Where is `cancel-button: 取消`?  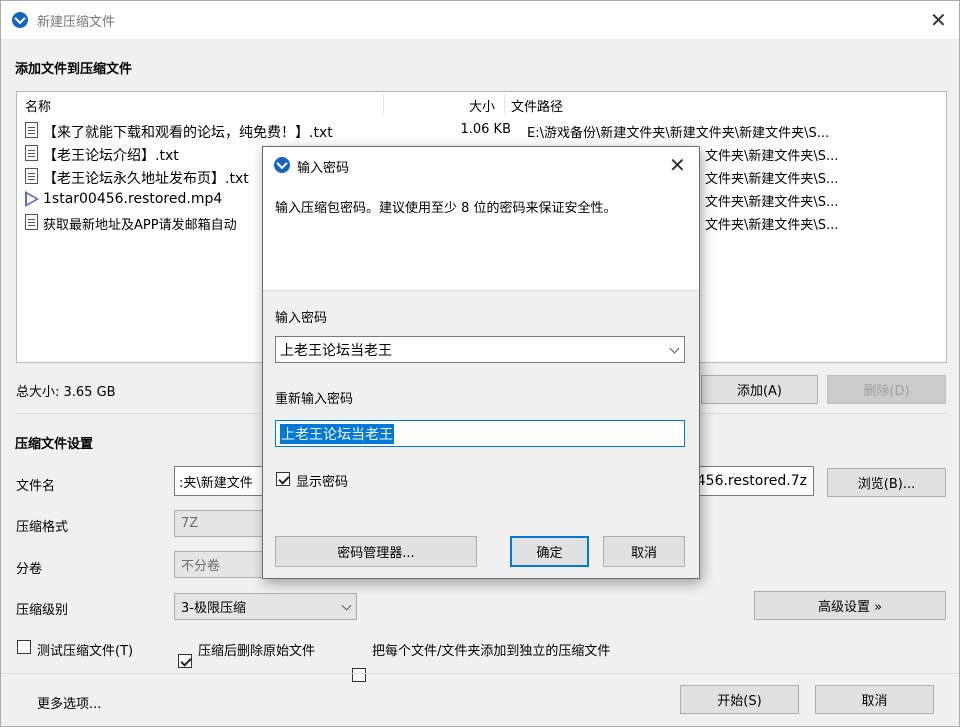
cancel-button: 取消 is located at coordinates (874, 699).